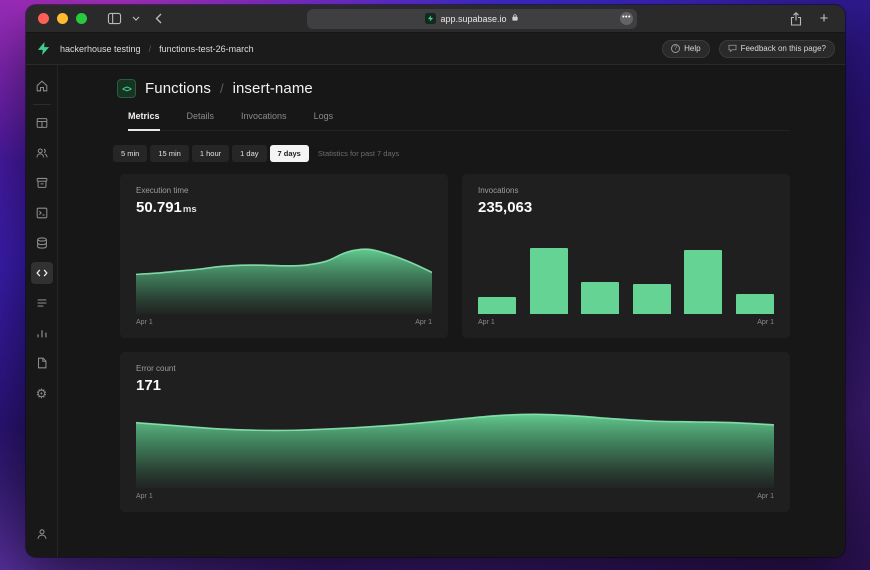 Image resolution: width=870 pixels, height=570 pixels. Describe the element at coordinates (158, 19) in the screenshot. I see `back-button-icon` at that location.